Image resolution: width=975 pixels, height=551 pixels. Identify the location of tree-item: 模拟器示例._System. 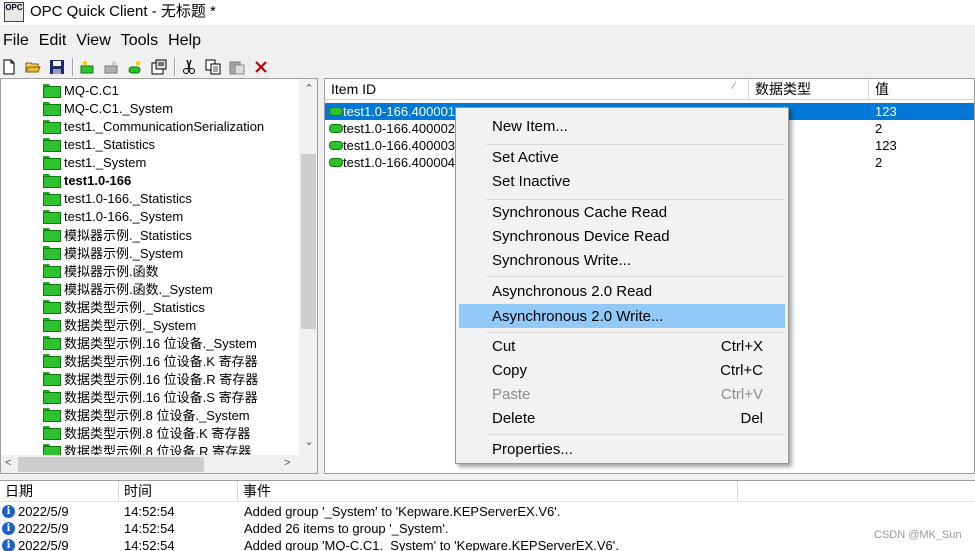
(113, 252).